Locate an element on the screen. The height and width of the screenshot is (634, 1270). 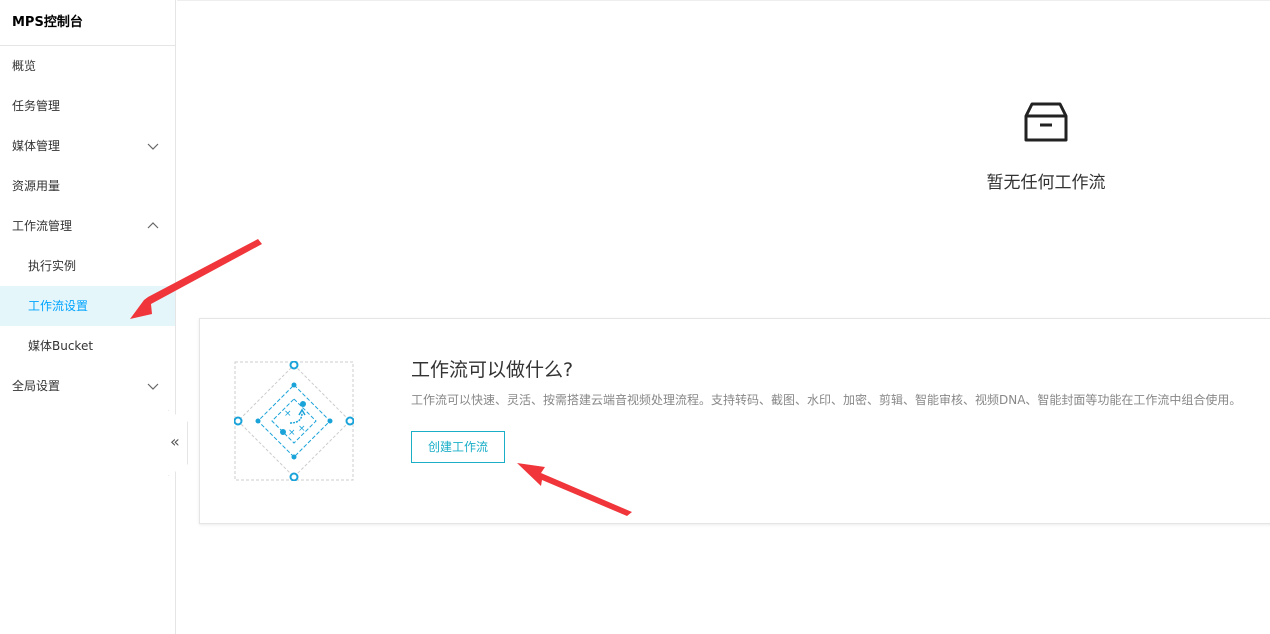
sidebar-item-label: 全局设置 is located at coordinates (36, 386).